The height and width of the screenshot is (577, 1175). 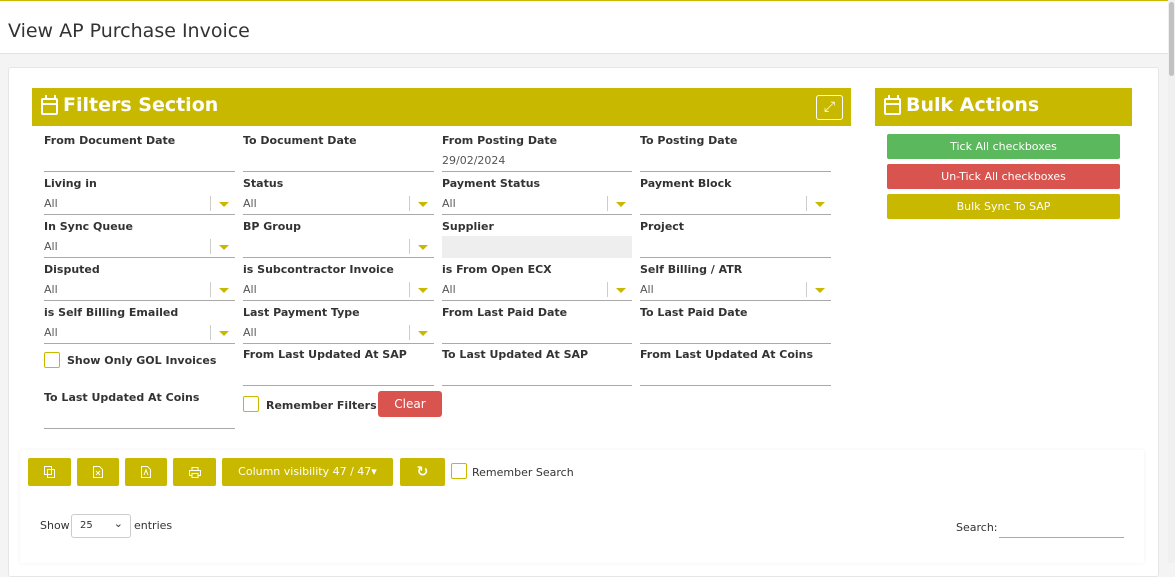 What do you see at coordinates (691, 269) in the screenshot?
I see `self-billing-atr-label: Self Billing / ATR` at bounding box center [691, 269].